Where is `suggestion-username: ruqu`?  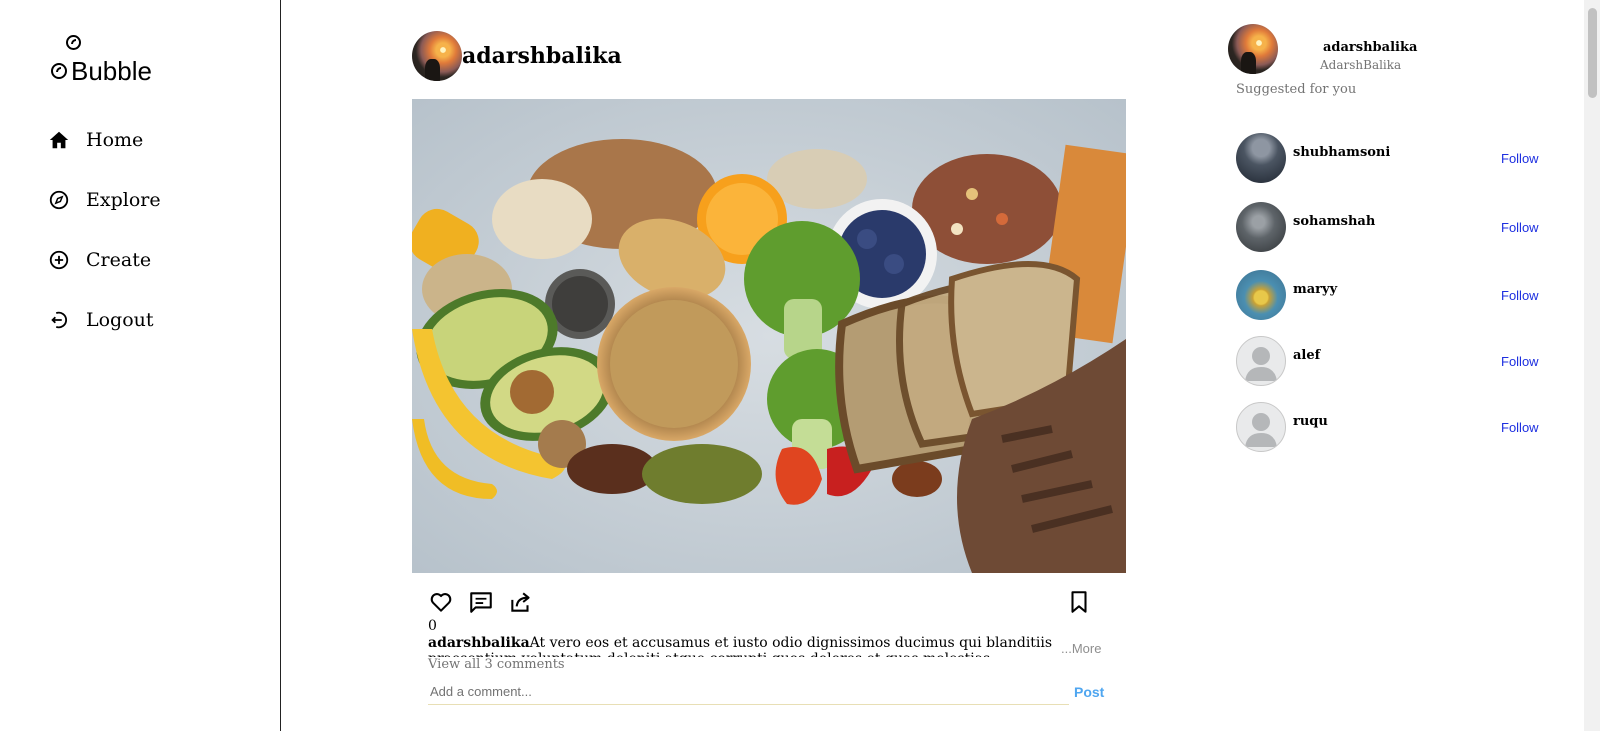
suggestion-username: ruqu is located at coordinates (1310, 421).